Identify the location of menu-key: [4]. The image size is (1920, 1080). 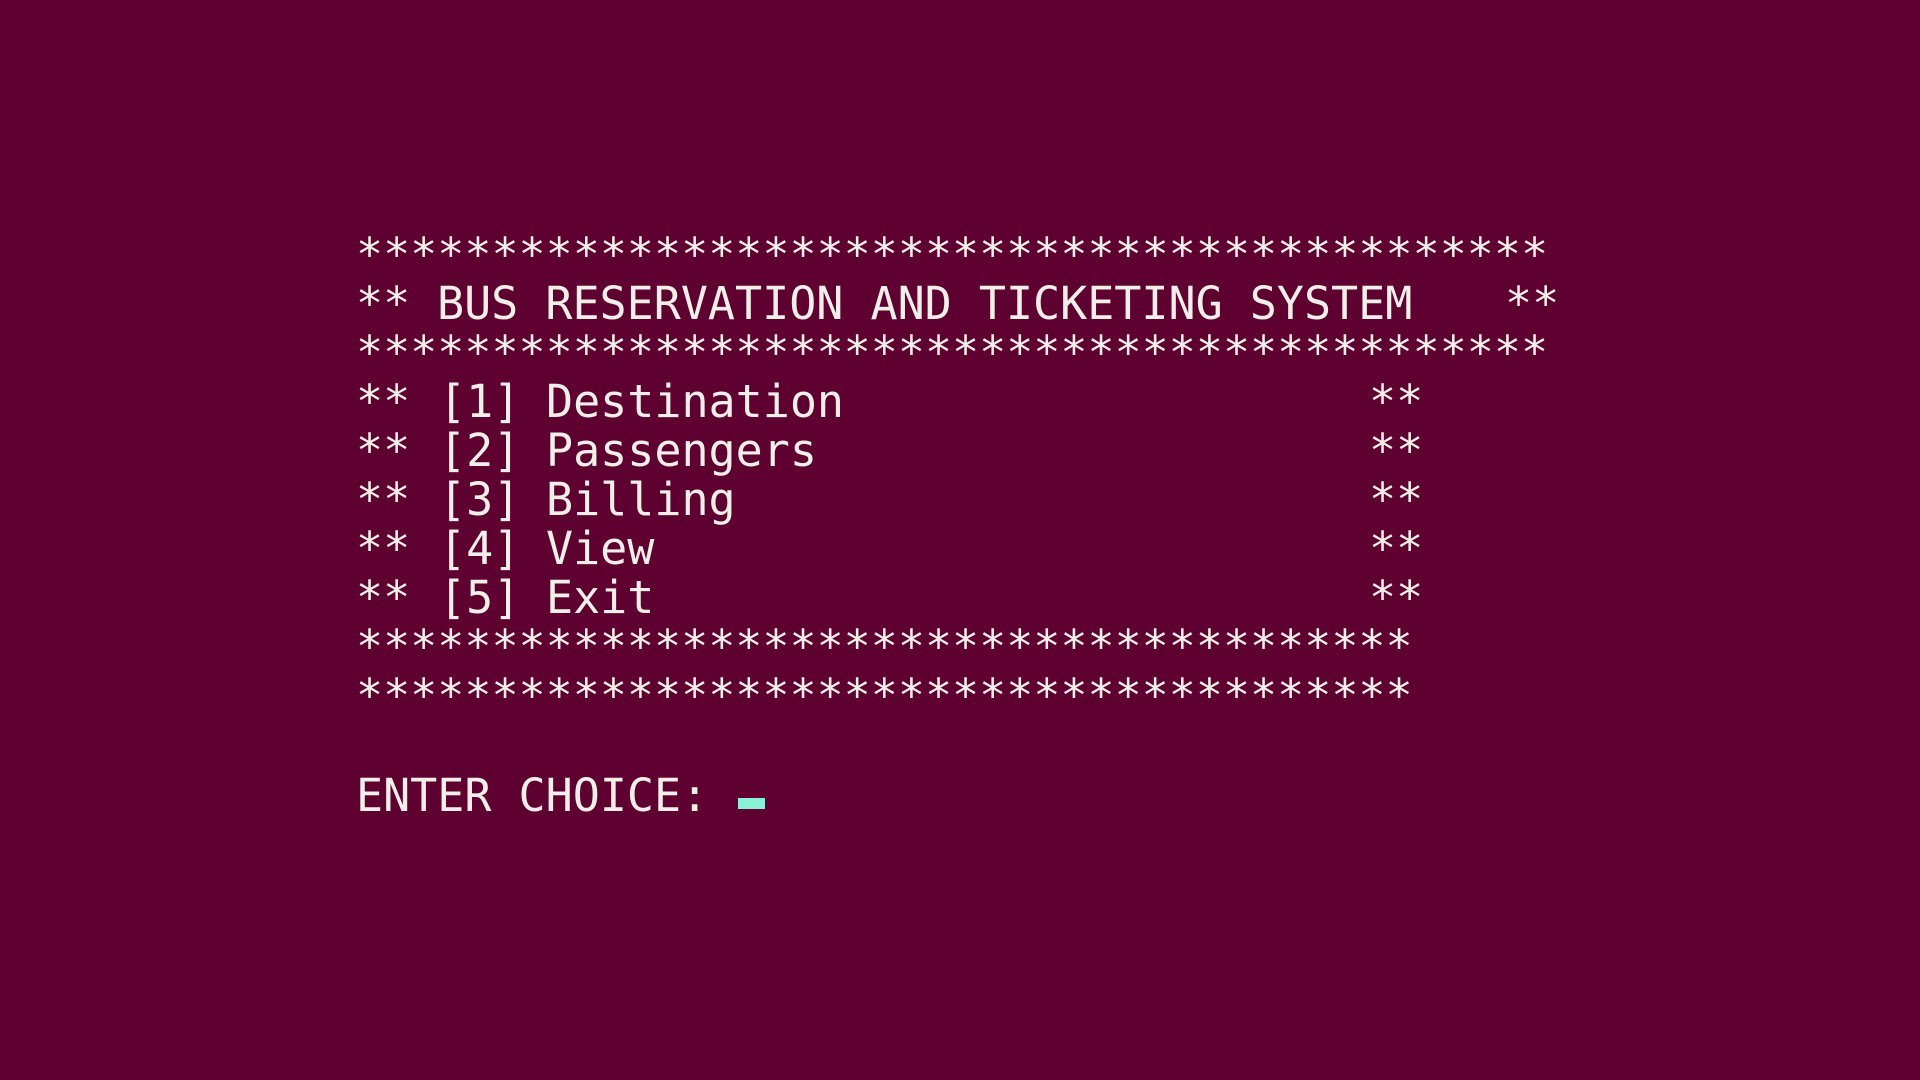
(480, 548).